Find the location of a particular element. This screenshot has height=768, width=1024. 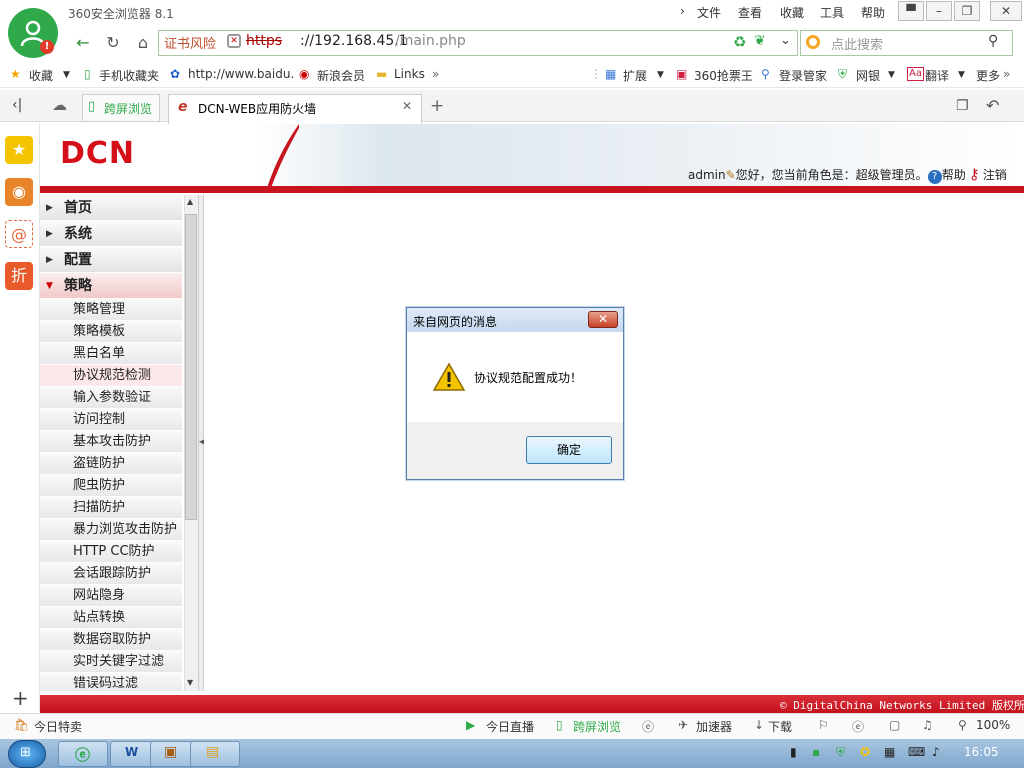

flag-icon: ⚐ is located at coordinates (823, 725).